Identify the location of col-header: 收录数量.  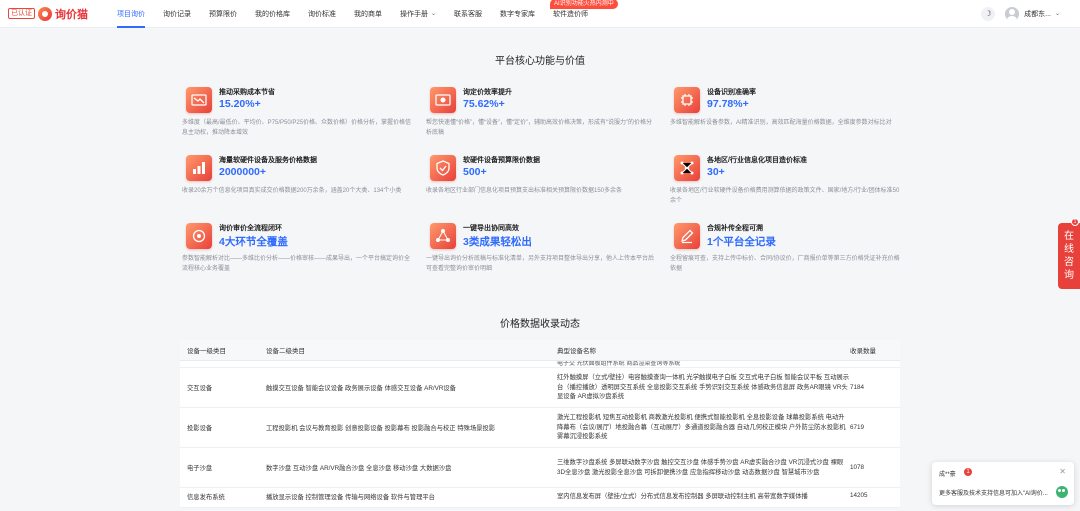
(863, 351).